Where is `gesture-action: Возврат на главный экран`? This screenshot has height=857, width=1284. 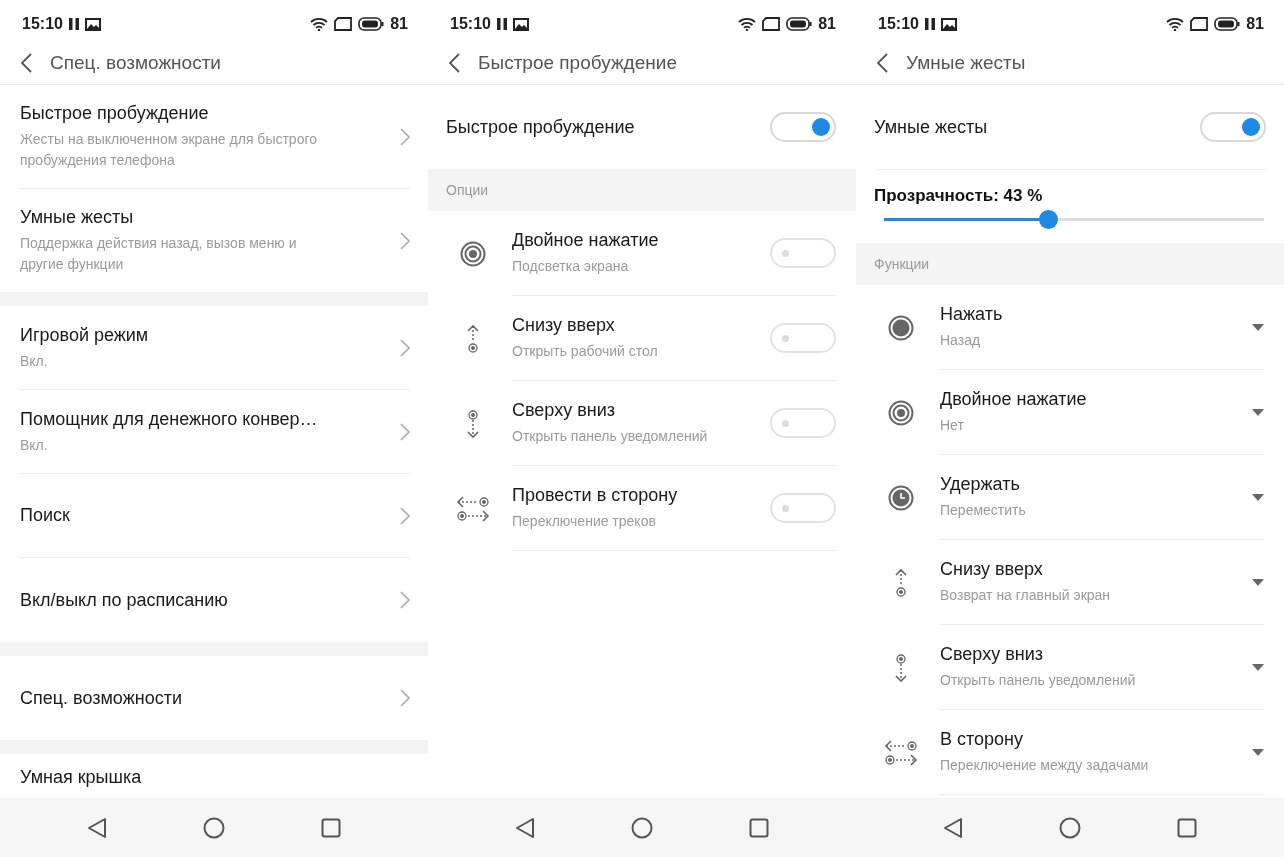
gesture-action: Возврат на главный экран is located at coordinates (1025, 595).